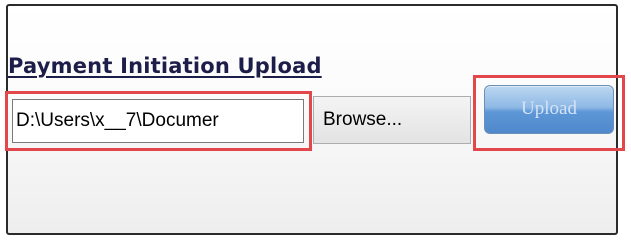  Describe the element at coordinates (158, 121) in the screenshot. I see `file-path-input: D:\Users\x__7\Documer` at that location.